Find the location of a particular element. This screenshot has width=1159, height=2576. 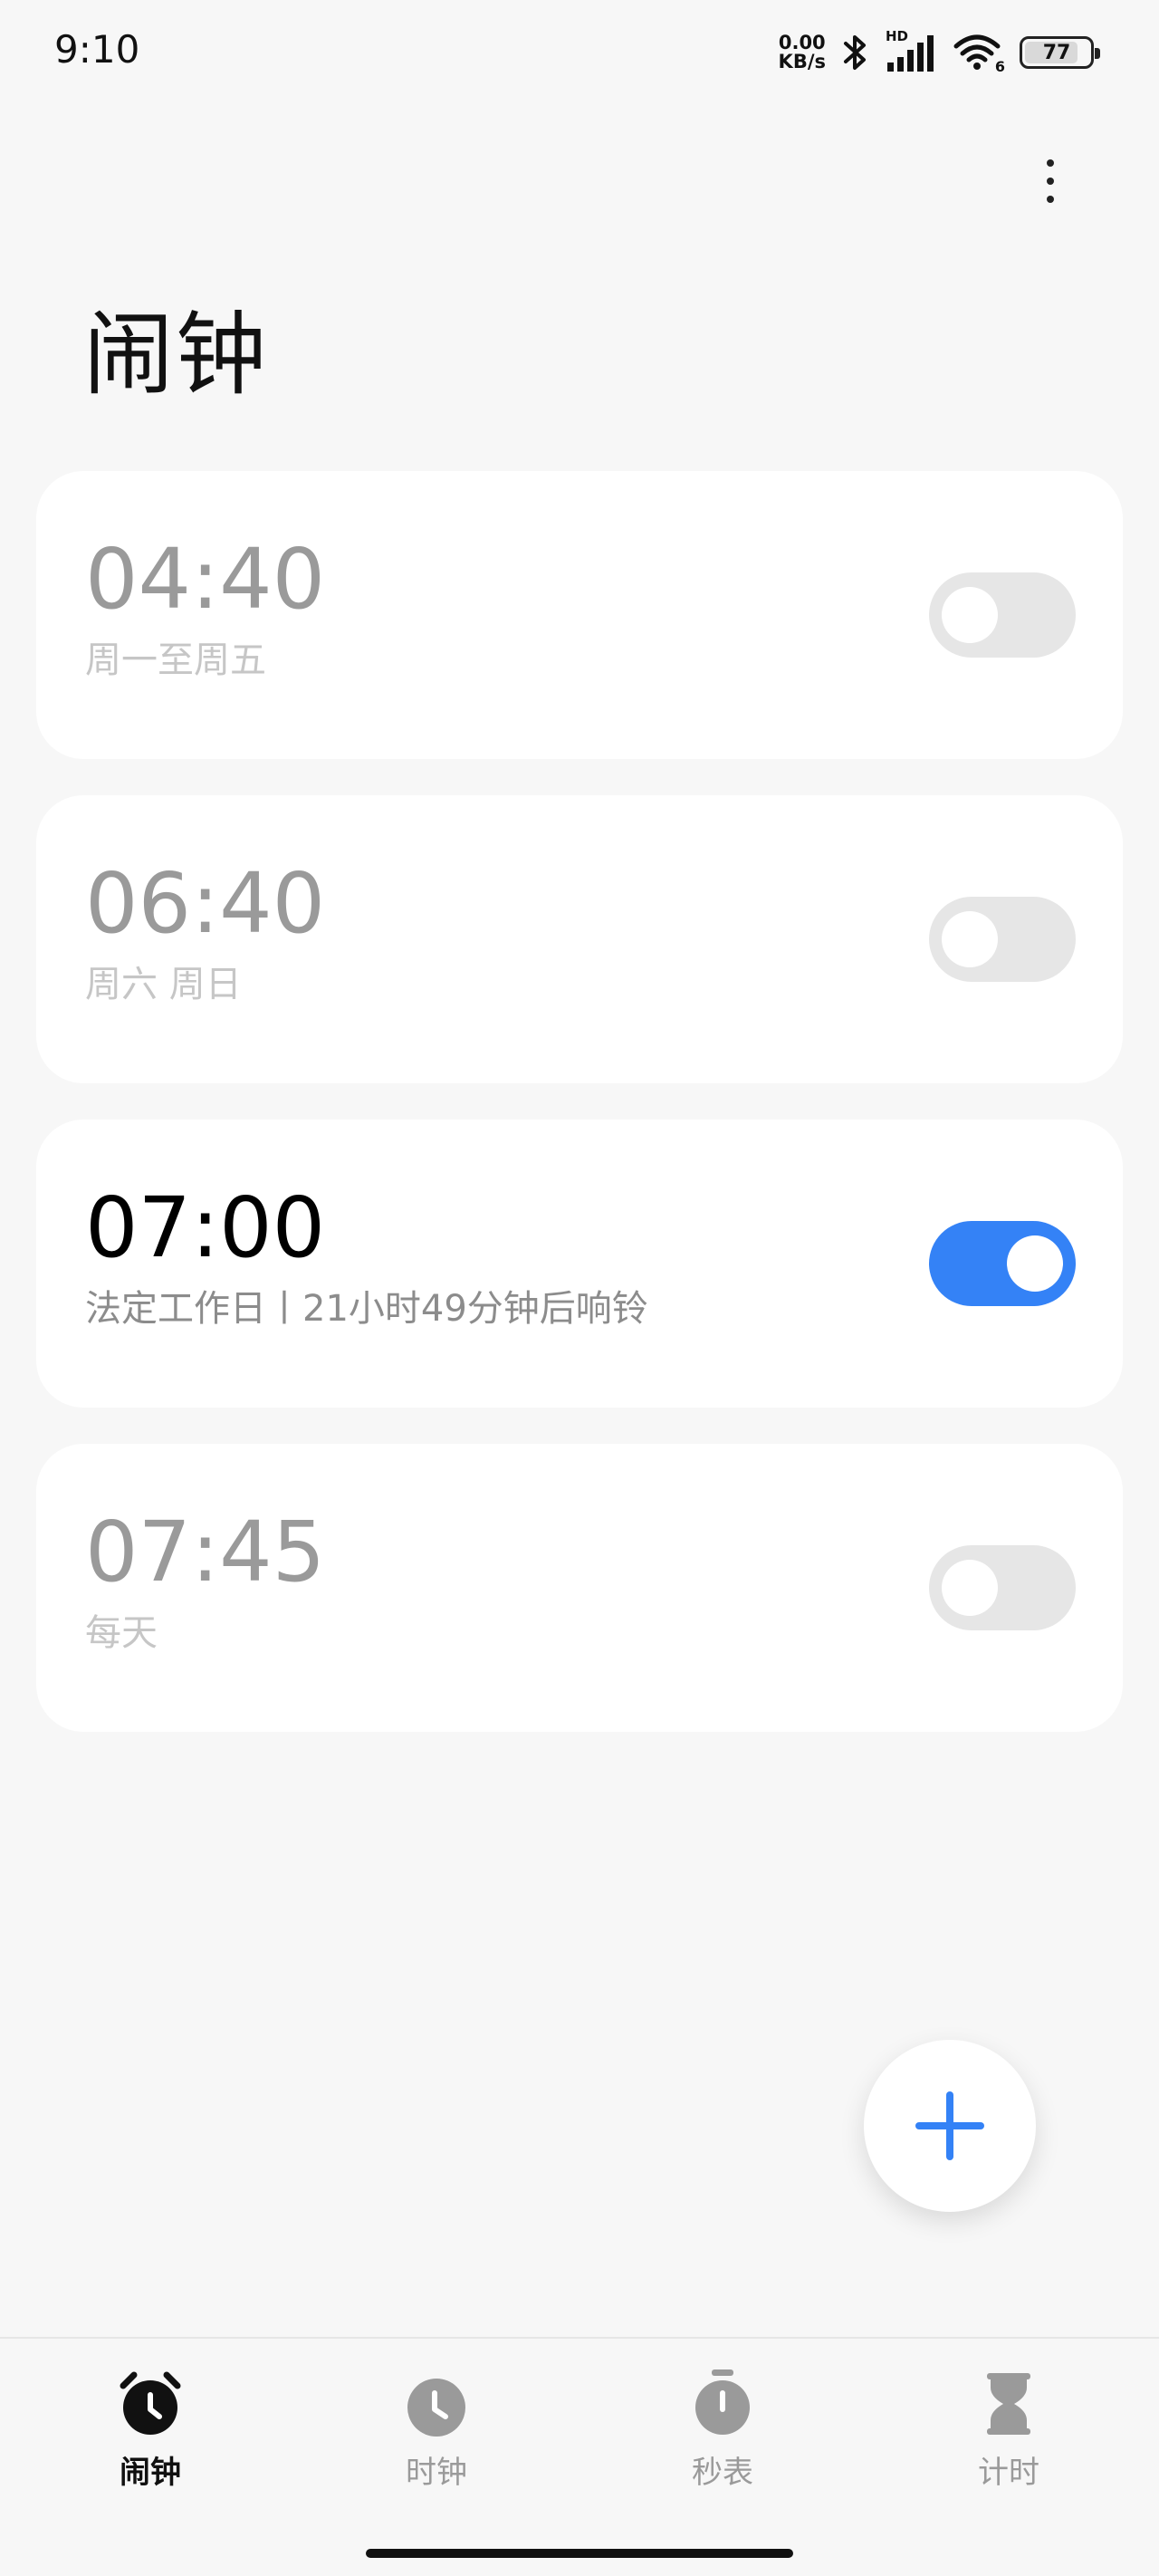

alarm-repeat-label: 周一至周五 is located at coordinates (175, 660).